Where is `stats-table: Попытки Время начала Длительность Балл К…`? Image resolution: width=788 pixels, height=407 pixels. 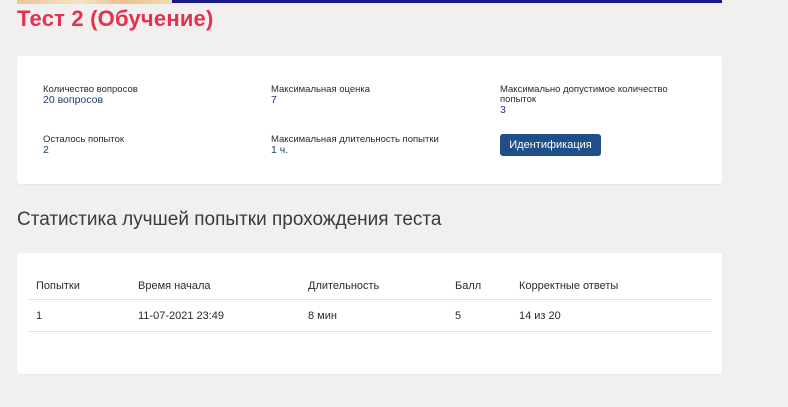
stats-table: Попытки Время начала Длительность Балл К… is located at coordinates (370, 302).